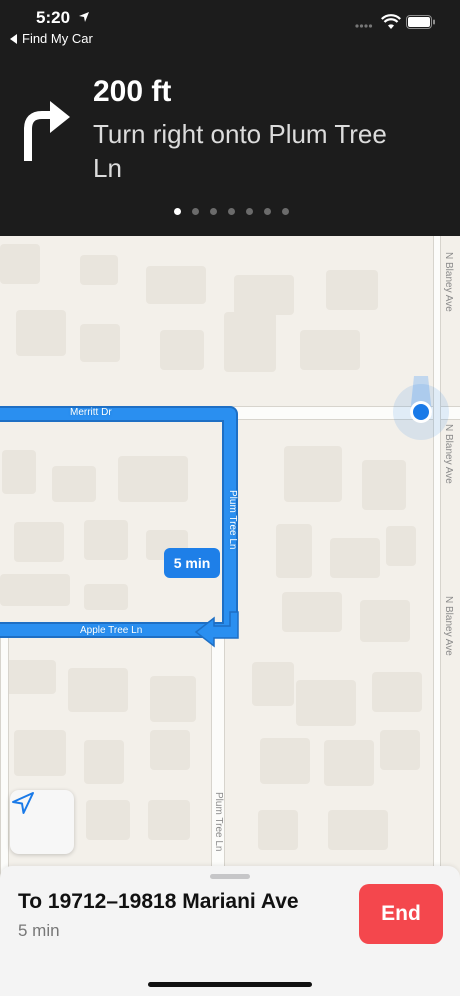  I want to click on maneuver-page-indicator, so click(231, 211).